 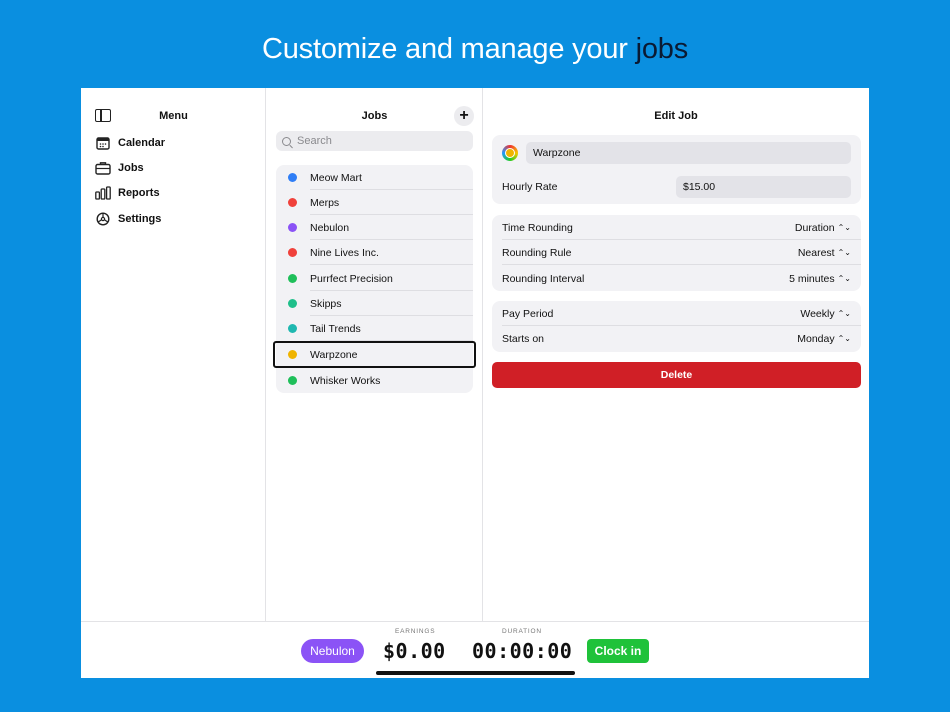 What do you see at coordinates (374, 227) in the screenshot?
I see `job-list-item: Nebulon` at bounding box center [374, 227].